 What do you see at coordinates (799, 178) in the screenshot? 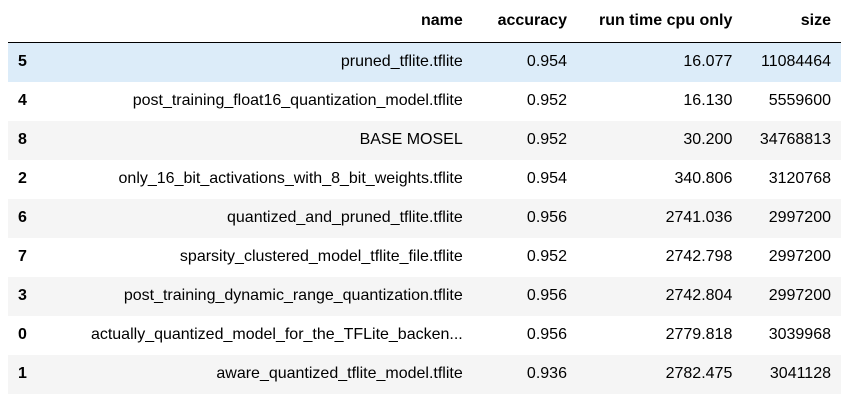
I see `row-size: 3120768` at bounding box center [799, 178].